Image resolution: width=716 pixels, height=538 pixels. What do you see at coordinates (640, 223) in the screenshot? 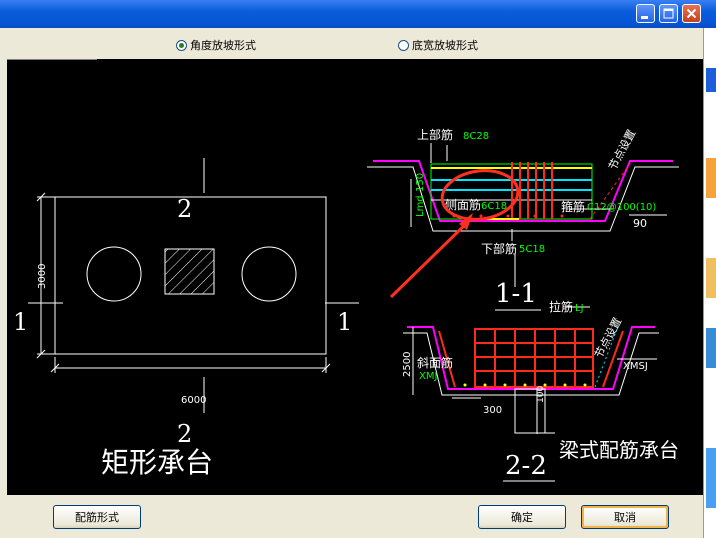
I see `slope-angle: 90` at bounding box center [640, 223].